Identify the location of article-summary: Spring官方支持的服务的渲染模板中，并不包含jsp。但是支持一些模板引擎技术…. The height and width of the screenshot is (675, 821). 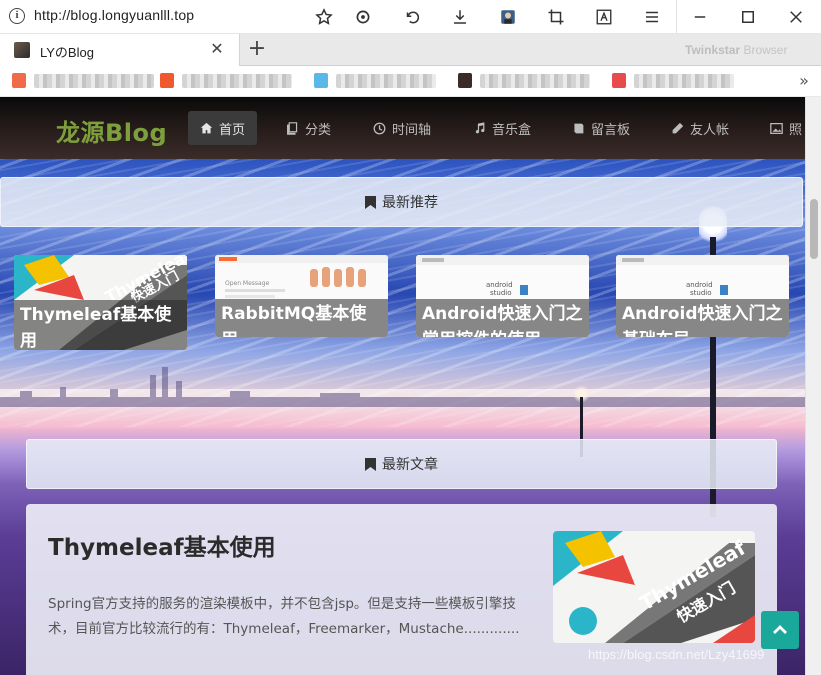
(284, 616).